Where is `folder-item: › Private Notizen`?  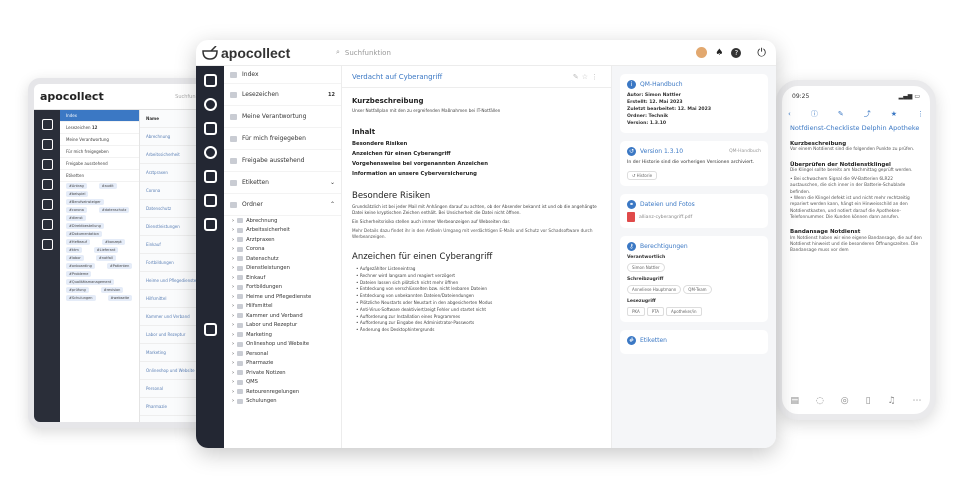
folder-item: › Private Notizen is located at coordinates (282, 373).